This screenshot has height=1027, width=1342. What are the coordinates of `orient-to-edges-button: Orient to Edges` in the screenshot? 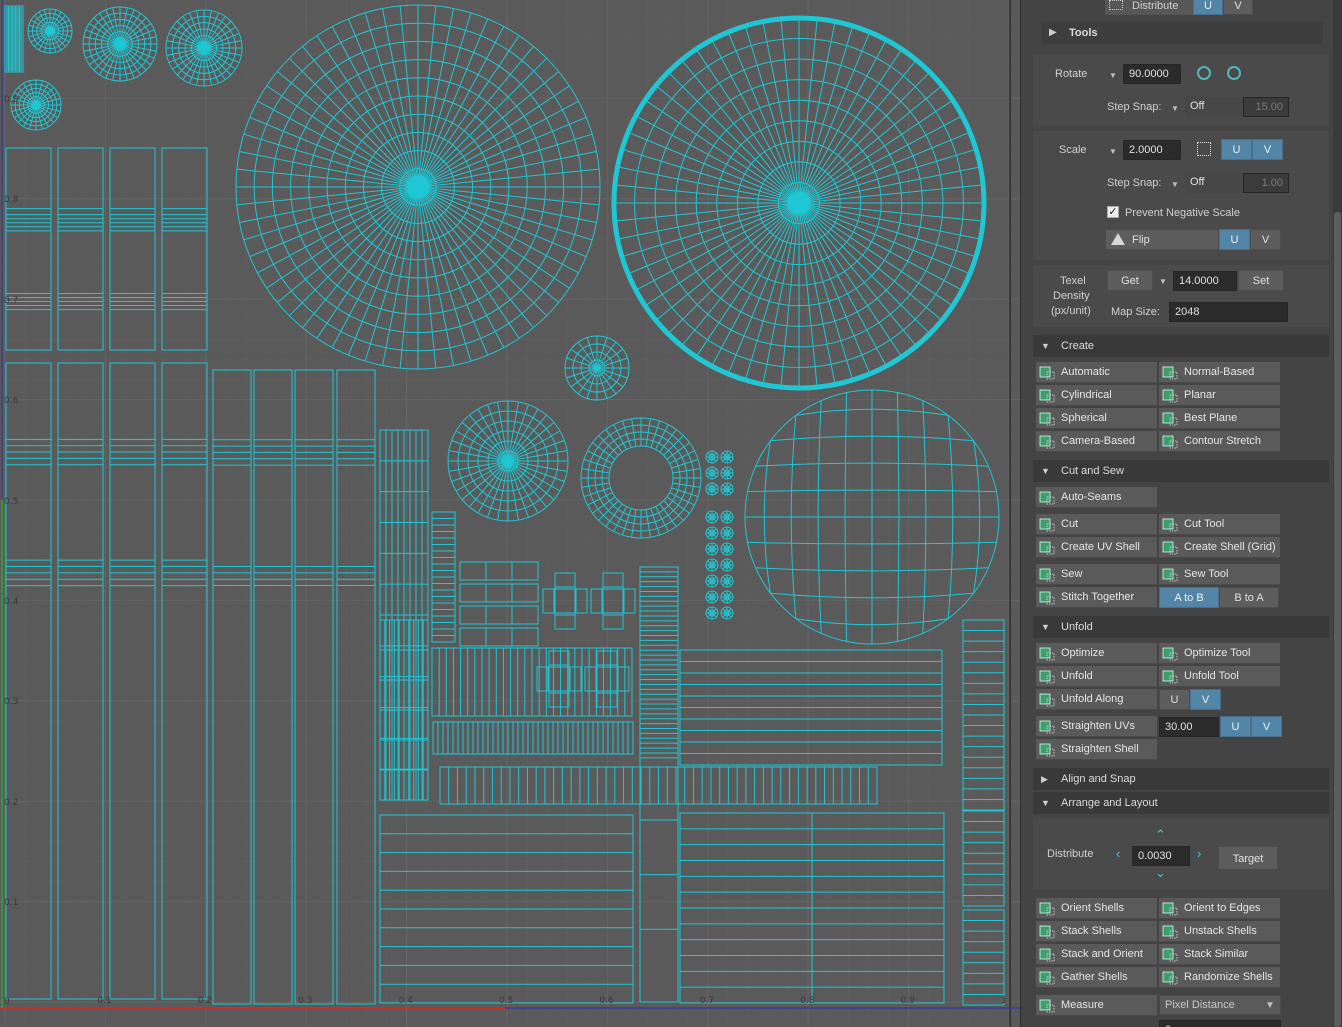 It's located at (1219, 908).